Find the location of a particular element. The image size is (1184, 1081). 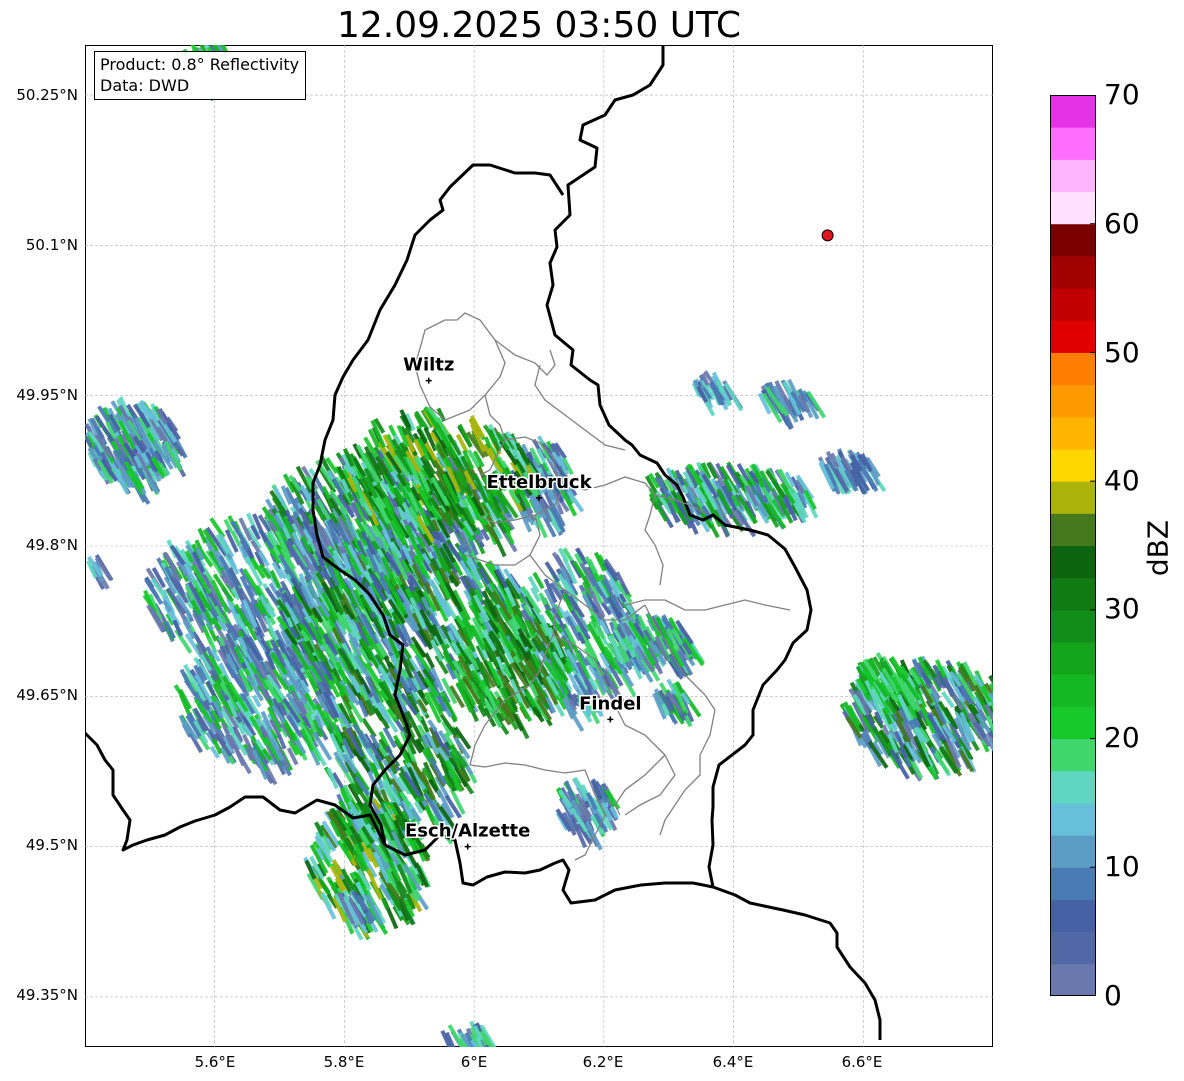

product-info-box: Product: 0.8° Reflectivity Data: DWD is located at coordinates (200, 75).